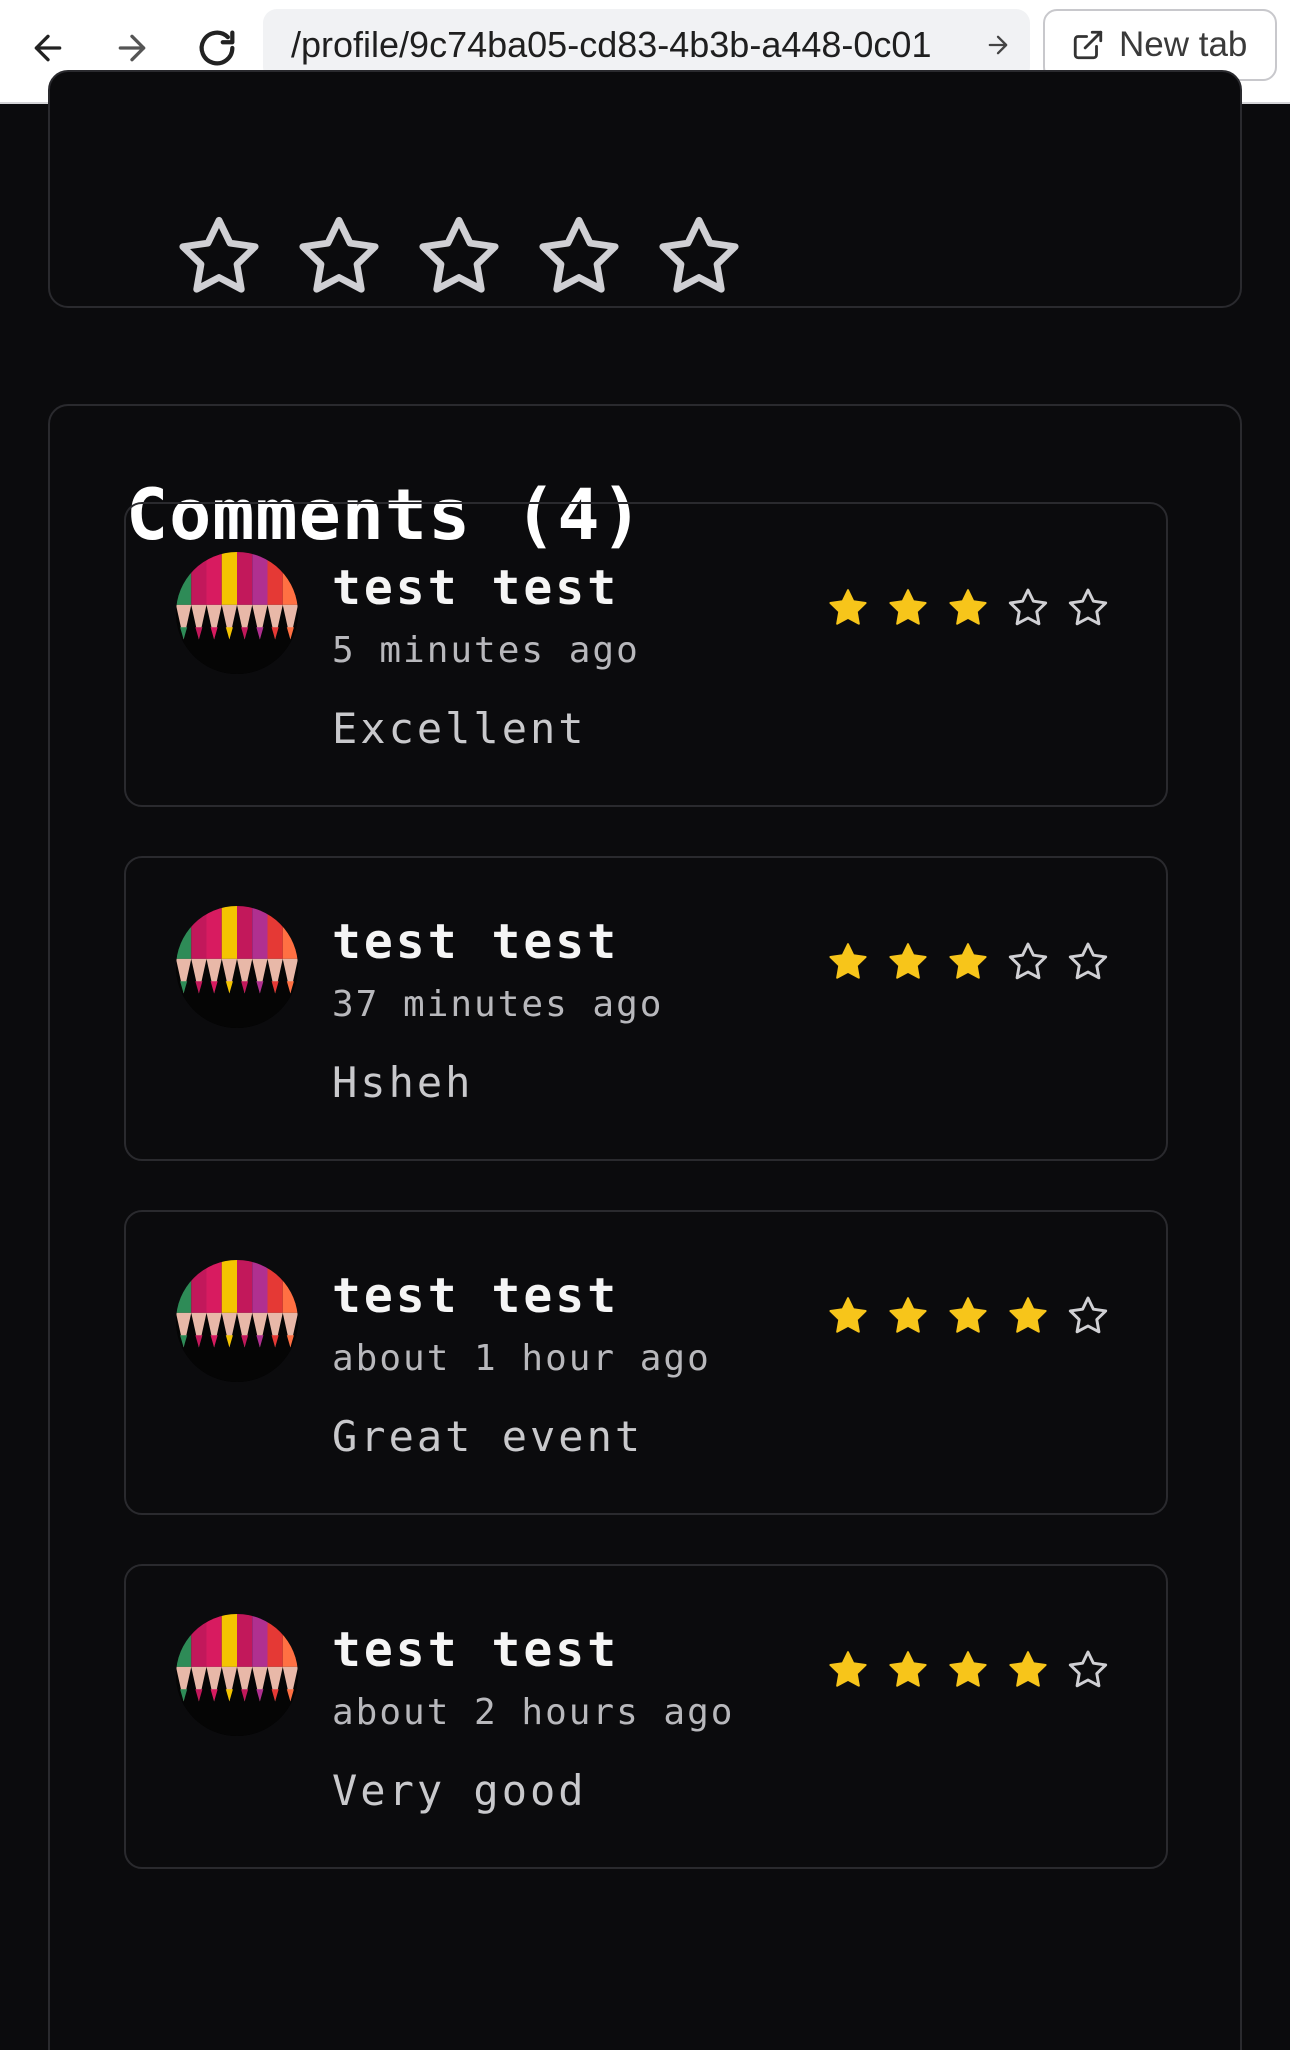 The width and height of the screenshot is (1290, 2050). Describe the element at coordinates (488, 1436) in the screenshot. I see `comment-text: Great event` at that location.